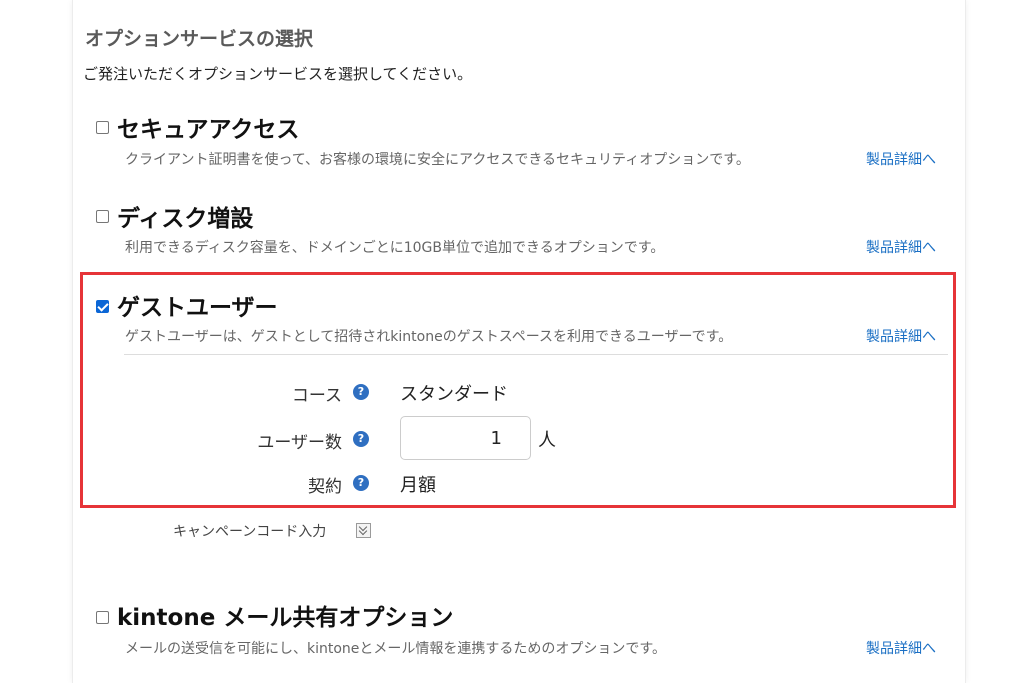 This screenshot has width=1024, height=683. Describe the element at coordinates (249, 531) in the screenshot. I see `campaign-code-toggle: キャンペーンコード入力` at that location.